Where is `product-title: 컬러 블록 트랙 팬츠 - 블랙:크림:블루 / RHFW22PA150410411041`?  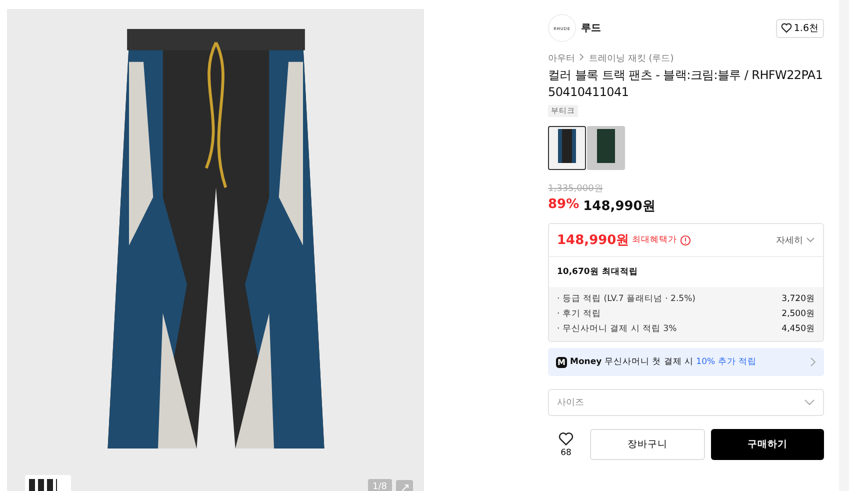
product-title: 컬러 블록 트랙 팬츠 - 블랙:크림:블루 / RHFW22PA150410411041 is located at coordinates (686, 84).